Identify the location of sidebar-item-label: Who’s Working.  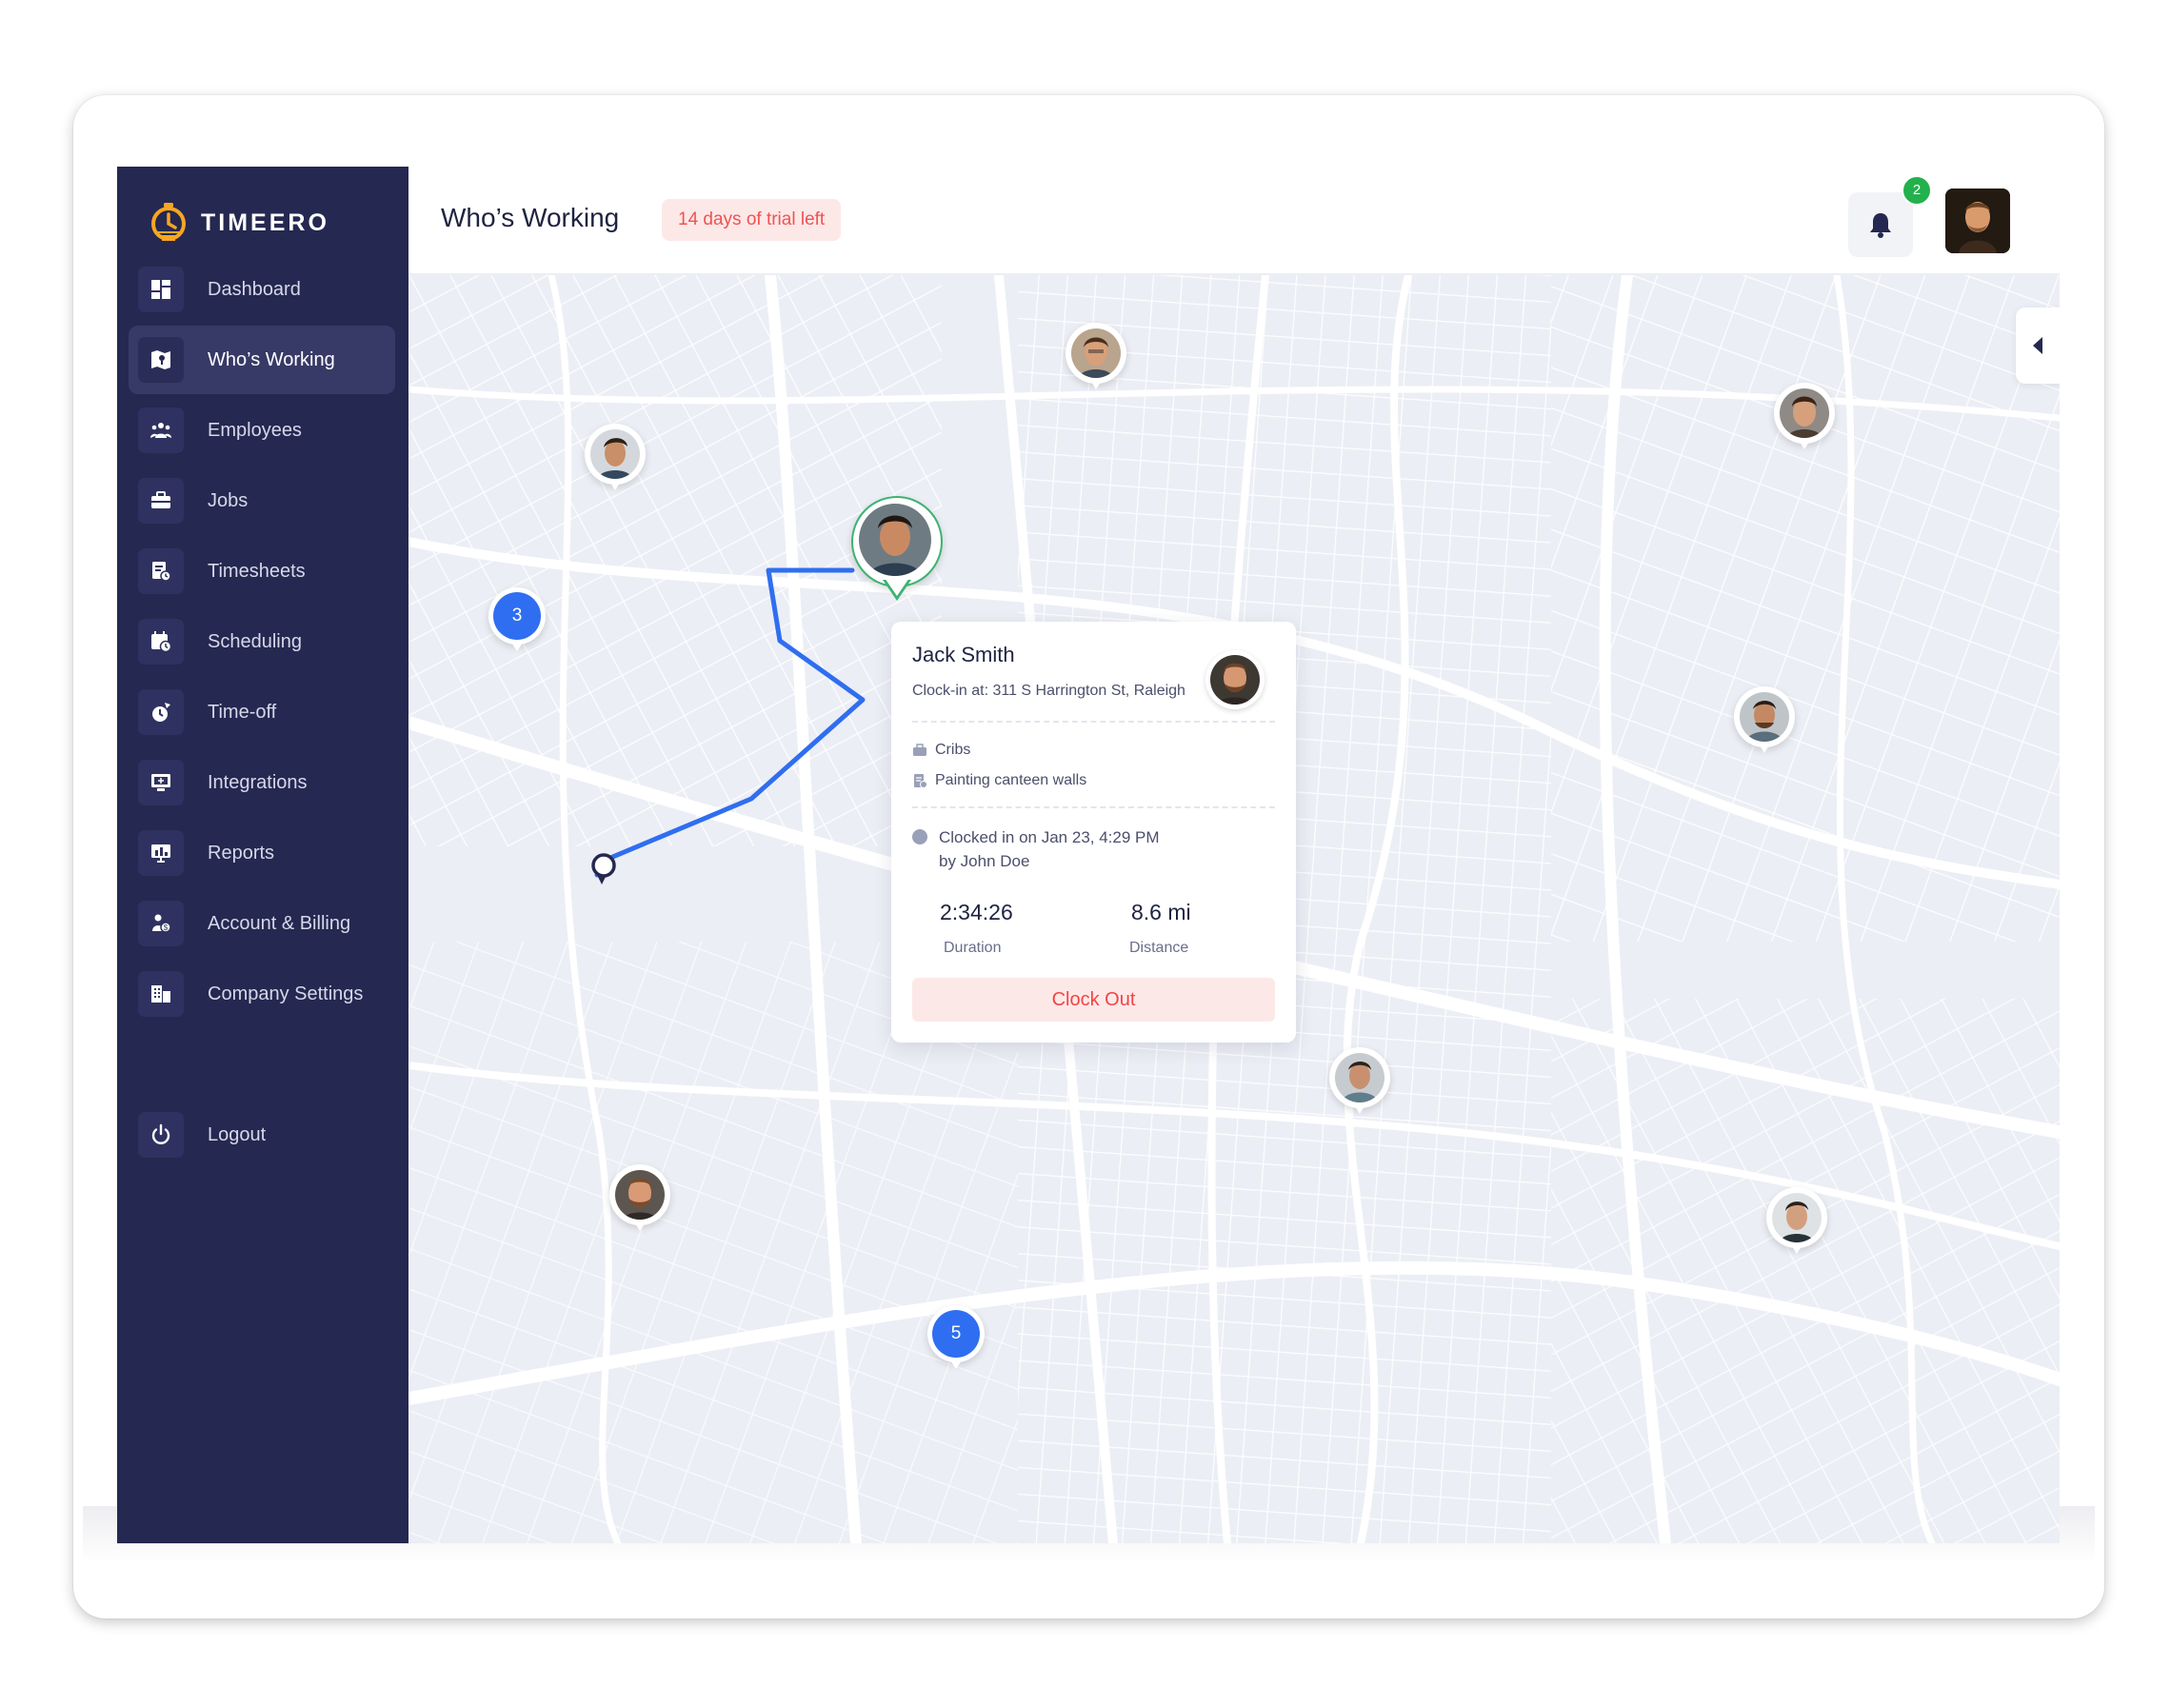
(271, 359).